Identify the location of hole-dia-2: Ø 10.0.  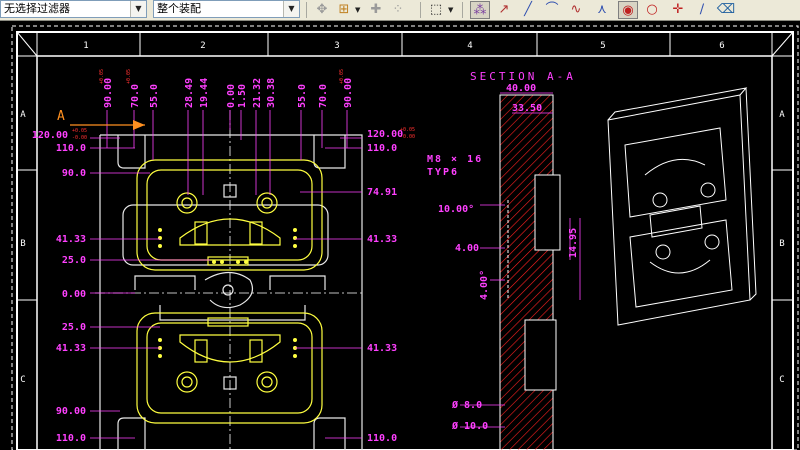
(469, 426).